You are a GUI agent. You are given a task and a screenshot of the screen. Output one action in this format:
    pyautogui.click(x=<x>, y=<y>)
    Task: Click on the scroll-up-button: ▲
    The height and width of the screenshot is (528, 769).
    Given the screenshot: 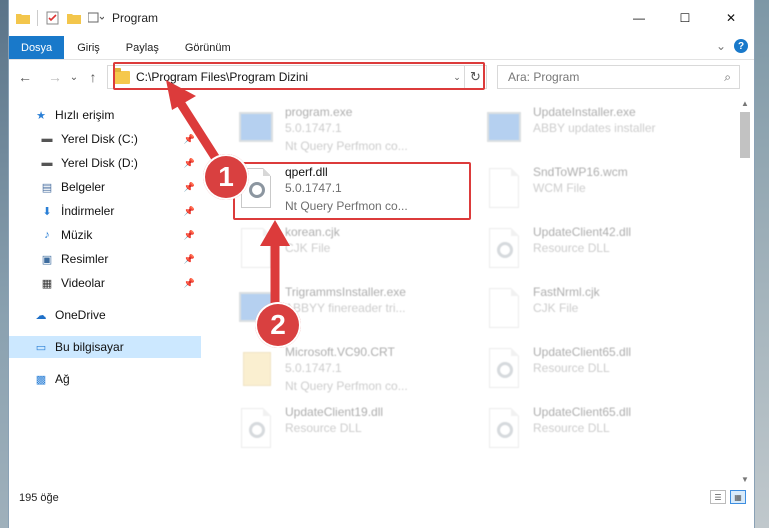 What is the action you would take?
    pyautogui.click(x=745, y=103)
    